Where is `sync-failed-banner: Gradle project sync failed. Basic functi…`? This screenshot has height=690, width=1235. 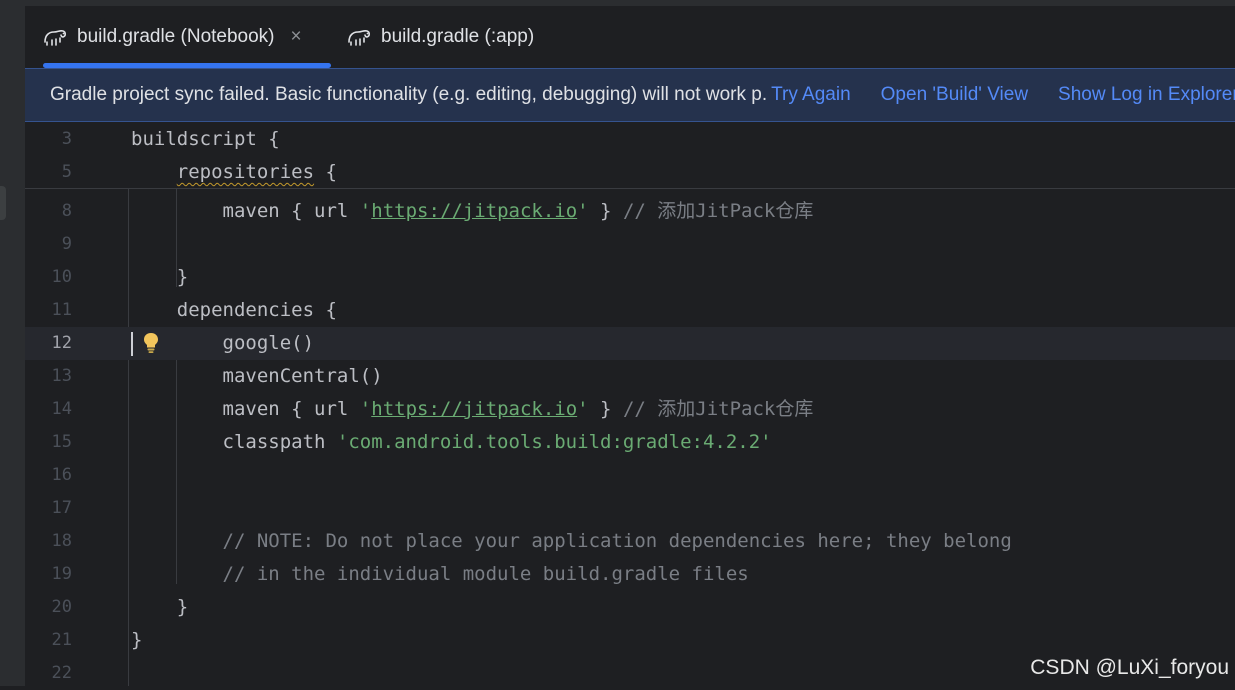
sync-failed-banner: Gradle project sync failed. Basic functi… is located at coordinates (630, 95).